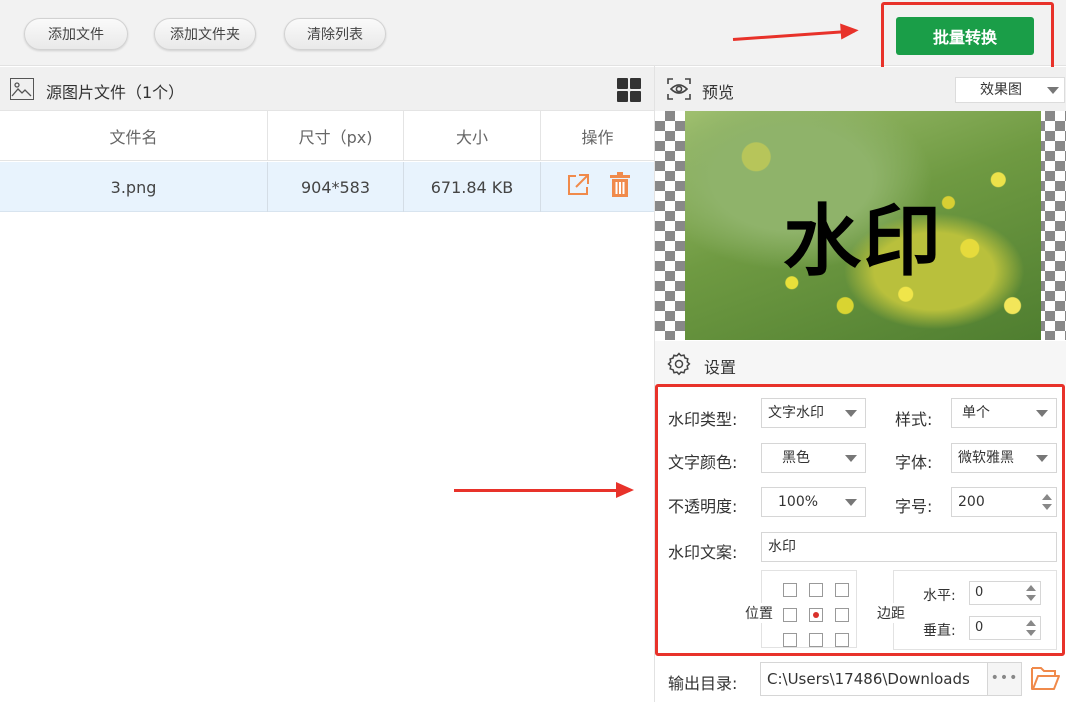 Image resolution: width=1066 pixels, height=702 pixels. What do you see at coordinates (679, 91) in the screenshot?
I see `preview-eye-icon` at bounding box center [679, 91].